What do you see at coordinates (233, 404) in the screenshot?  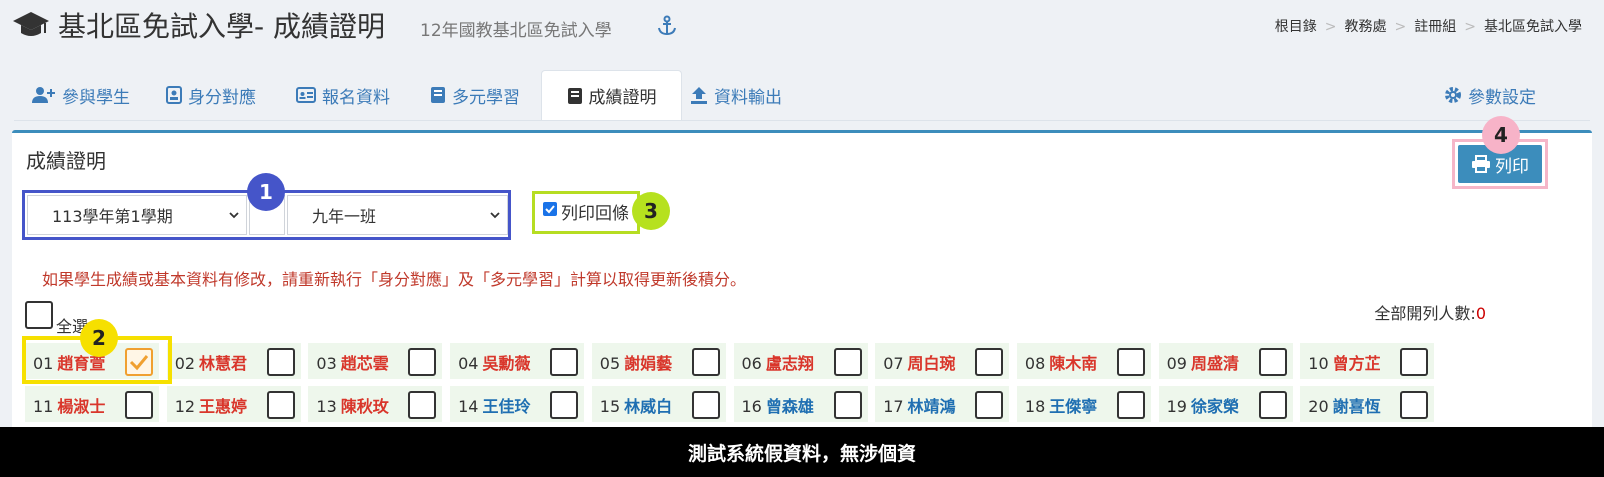 I see `student-card: 12 王惠婷` at bounding box center [233, 404].